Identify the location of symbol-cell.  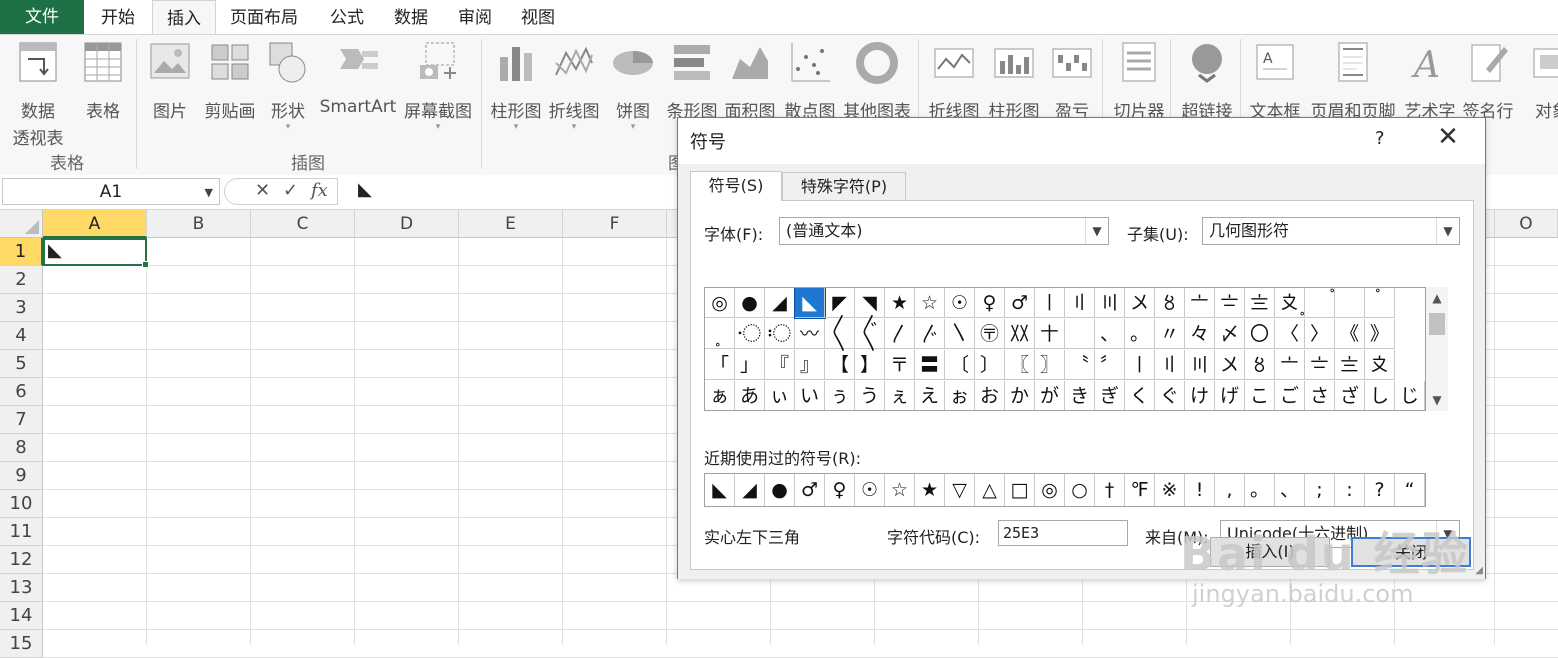
(1080, 334).